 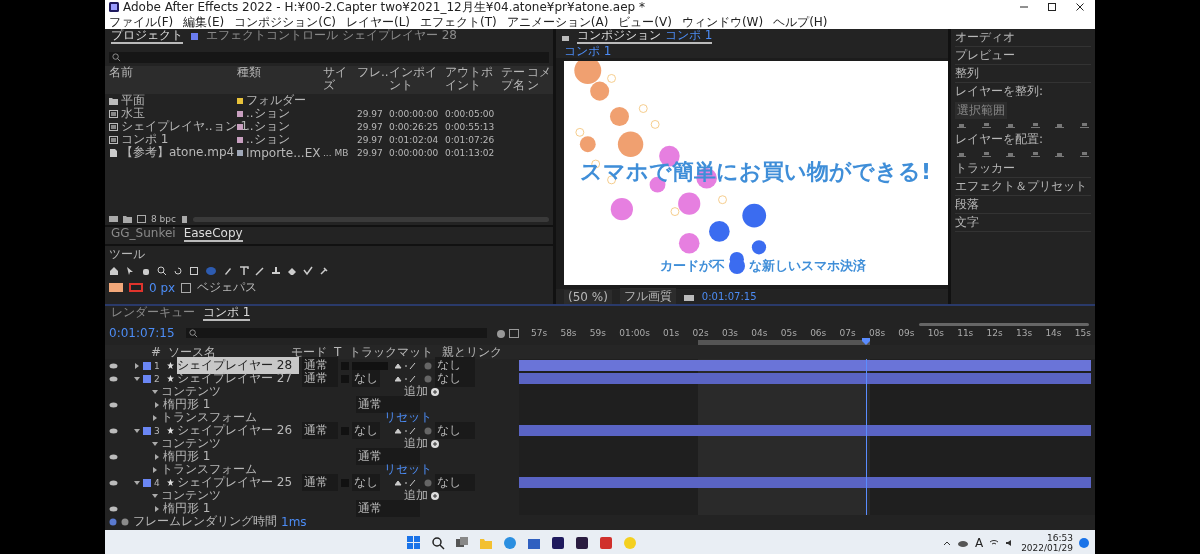 I want to click on panel-header: プレビュー, so click(x=1023, y=56).